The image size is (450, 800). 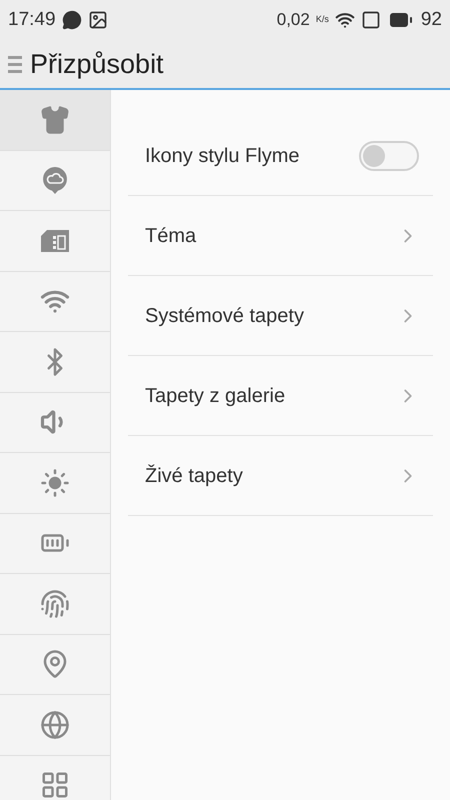 I want to click on setting-label: Téma, so click(x=170, y=236).